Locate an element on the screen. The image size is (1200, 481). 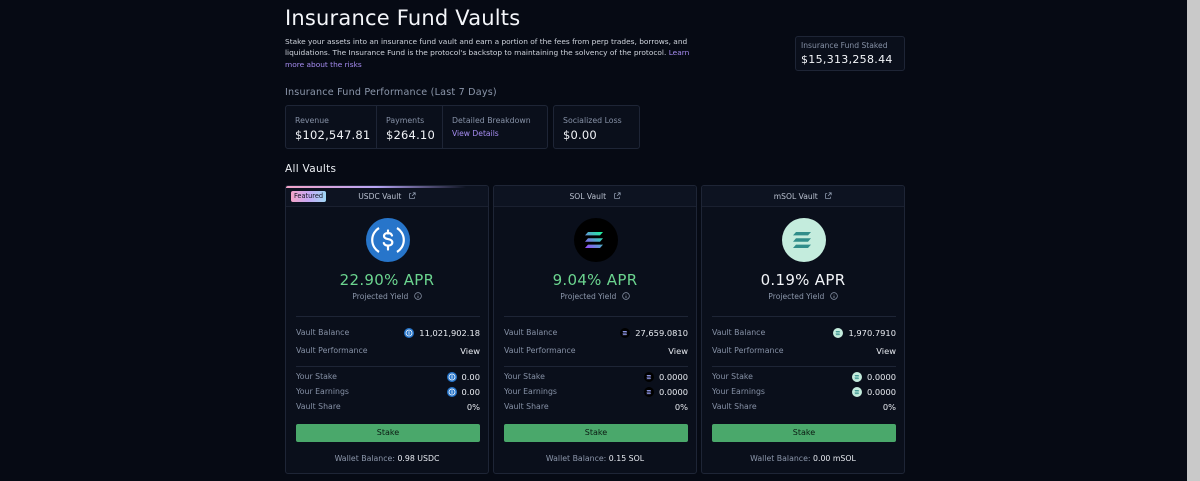
revenue-value: $102,547.81 is located at coordinates (333, 135).